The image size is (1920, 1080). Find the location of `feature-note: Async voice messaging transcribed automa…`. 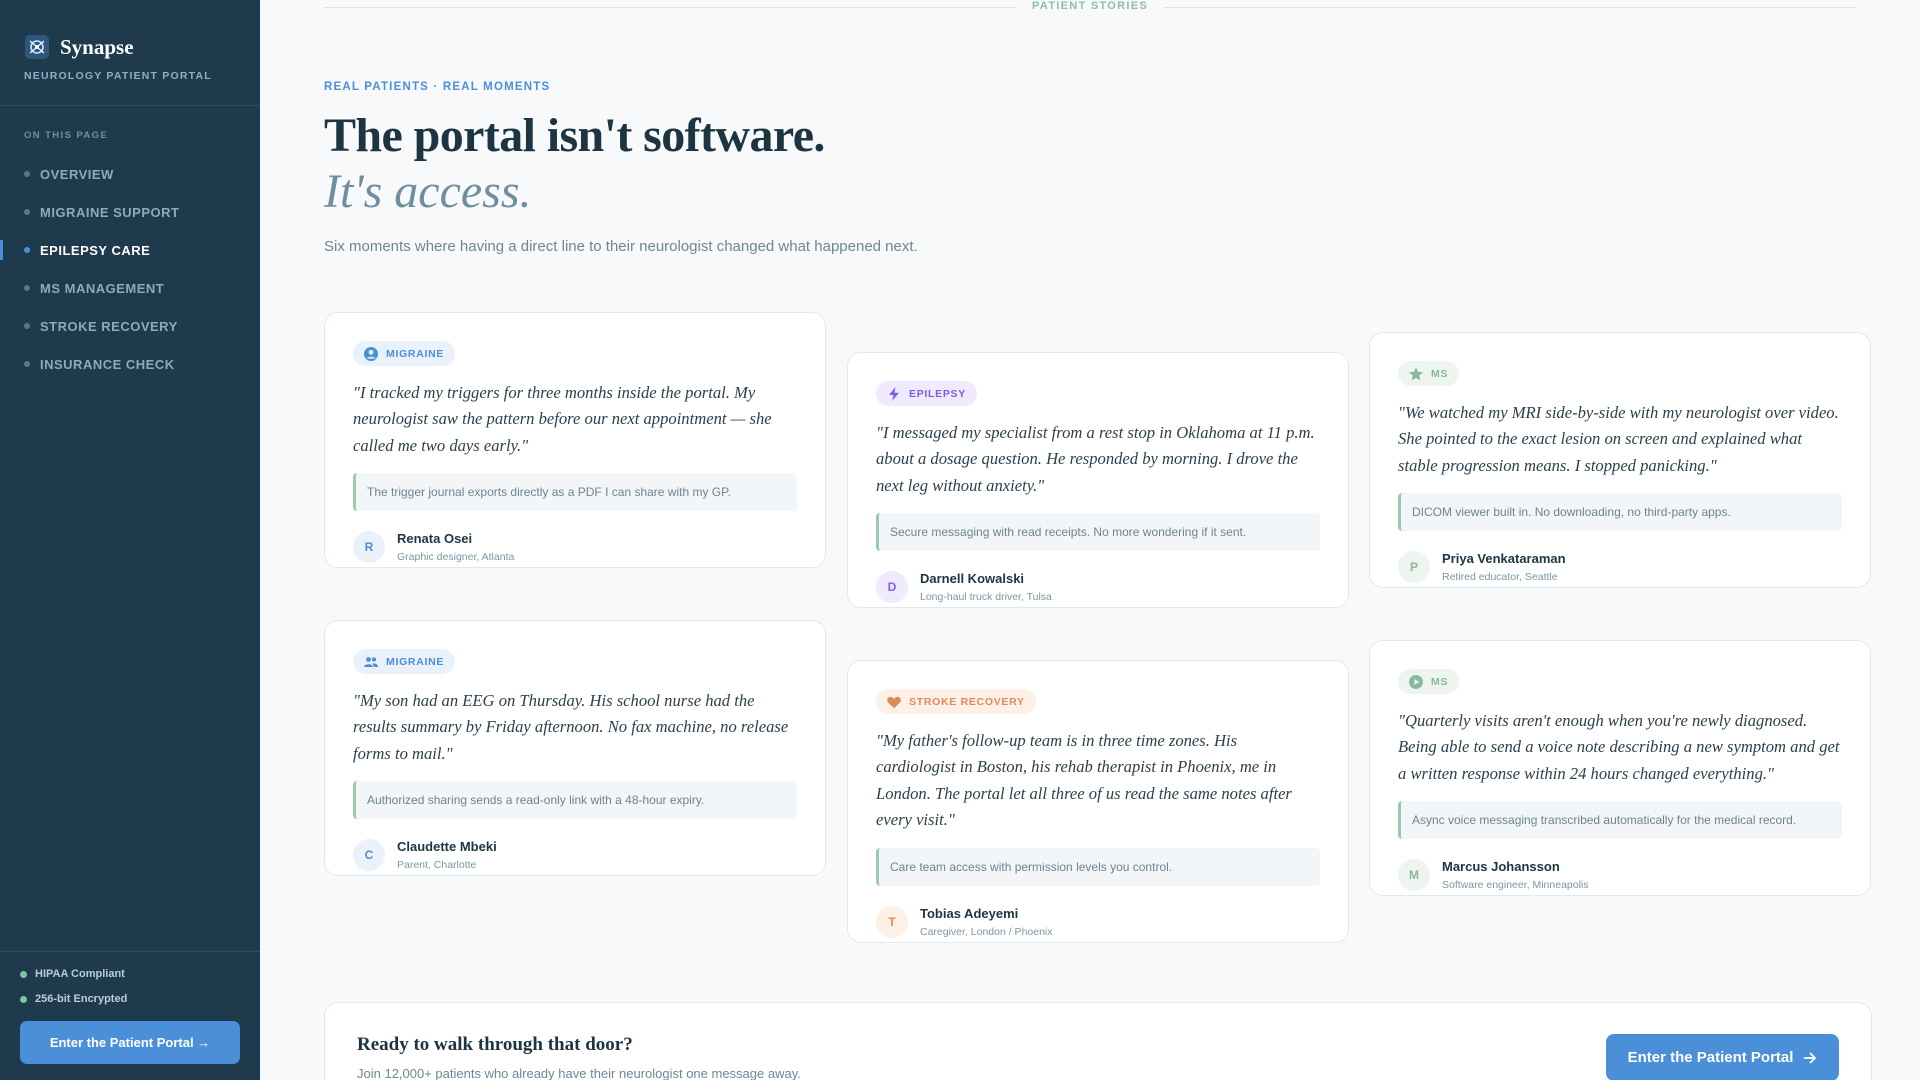

feature-note: Async voice messaging transcribed automa… is located at coordinates (1620, 820).